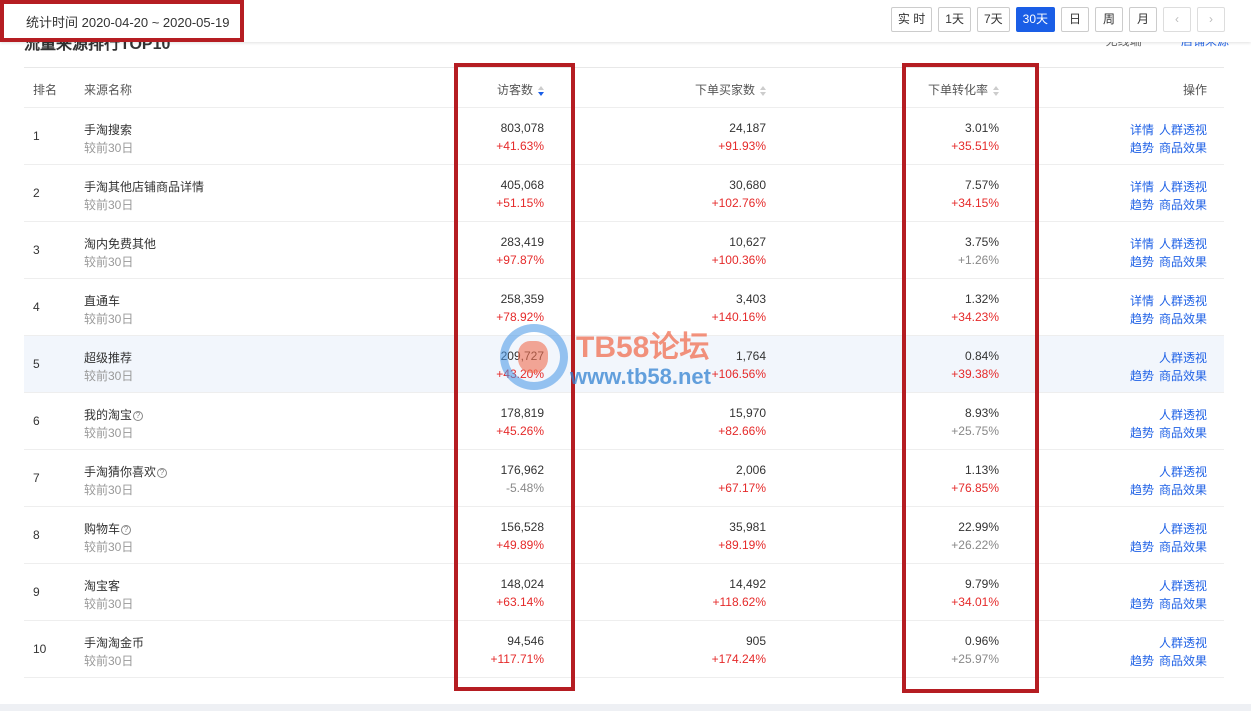 The height and width of the screenshot is (711, 1251). What do you see at coordinates (126, 471) in the screenshot?
I see `source-name: 手淘猜你喜欢?` at bounding box center [126, 471].